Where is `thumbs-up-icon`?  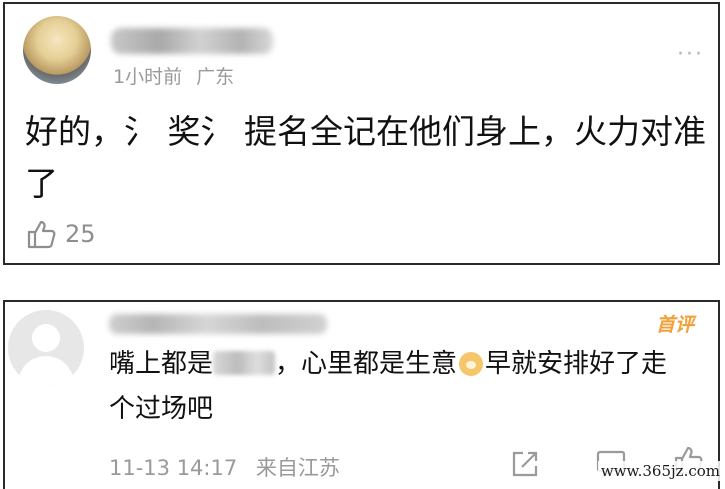
thumbs-up-icon is located at coordinates (41, 234).